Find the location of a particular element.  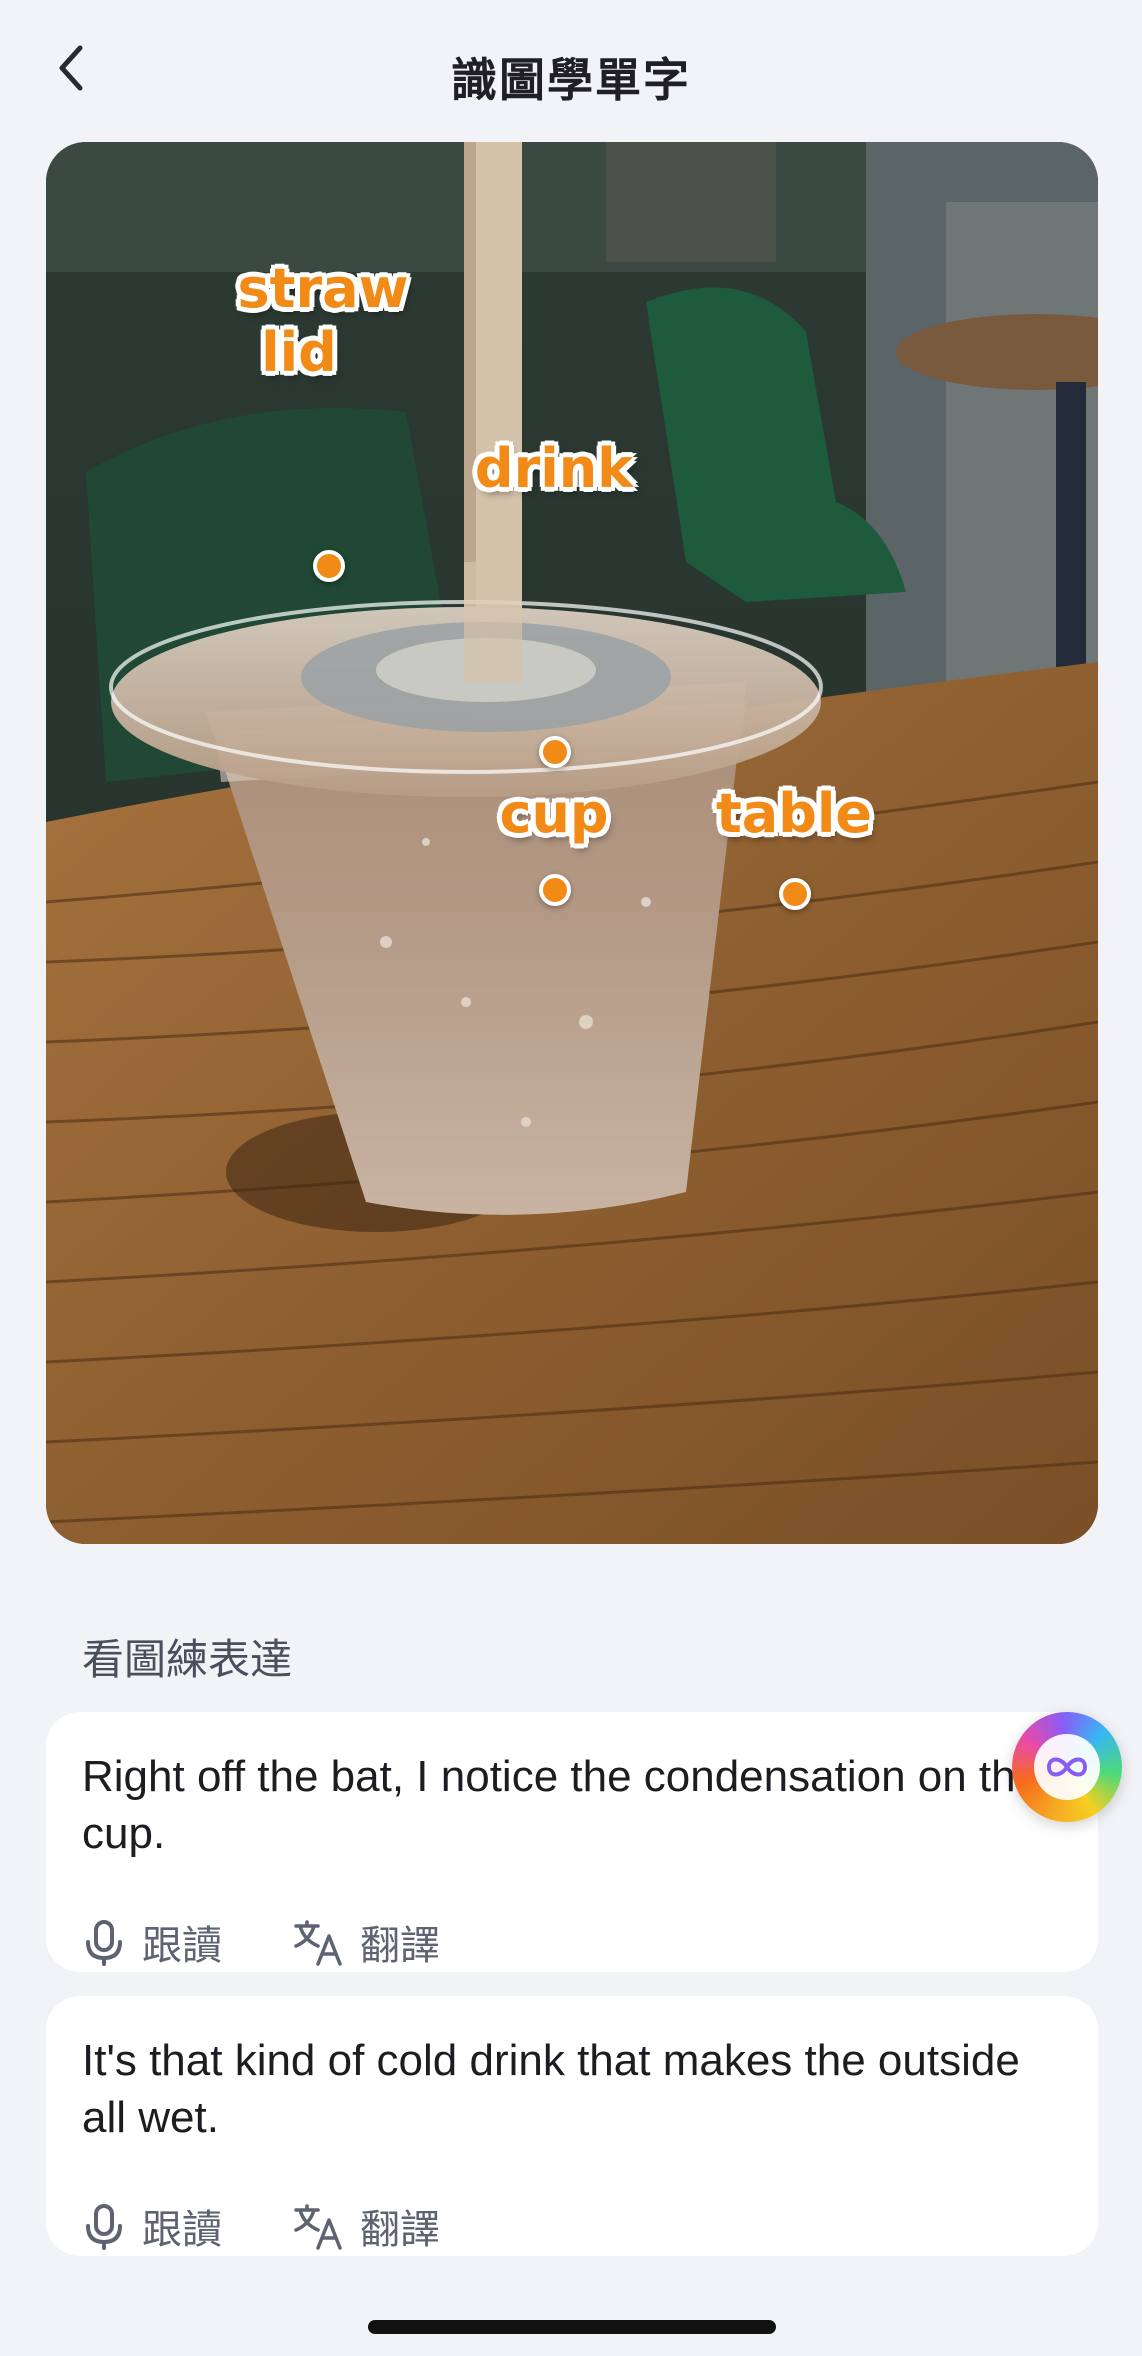

home-indicator is located at coordinates (572, 2327).